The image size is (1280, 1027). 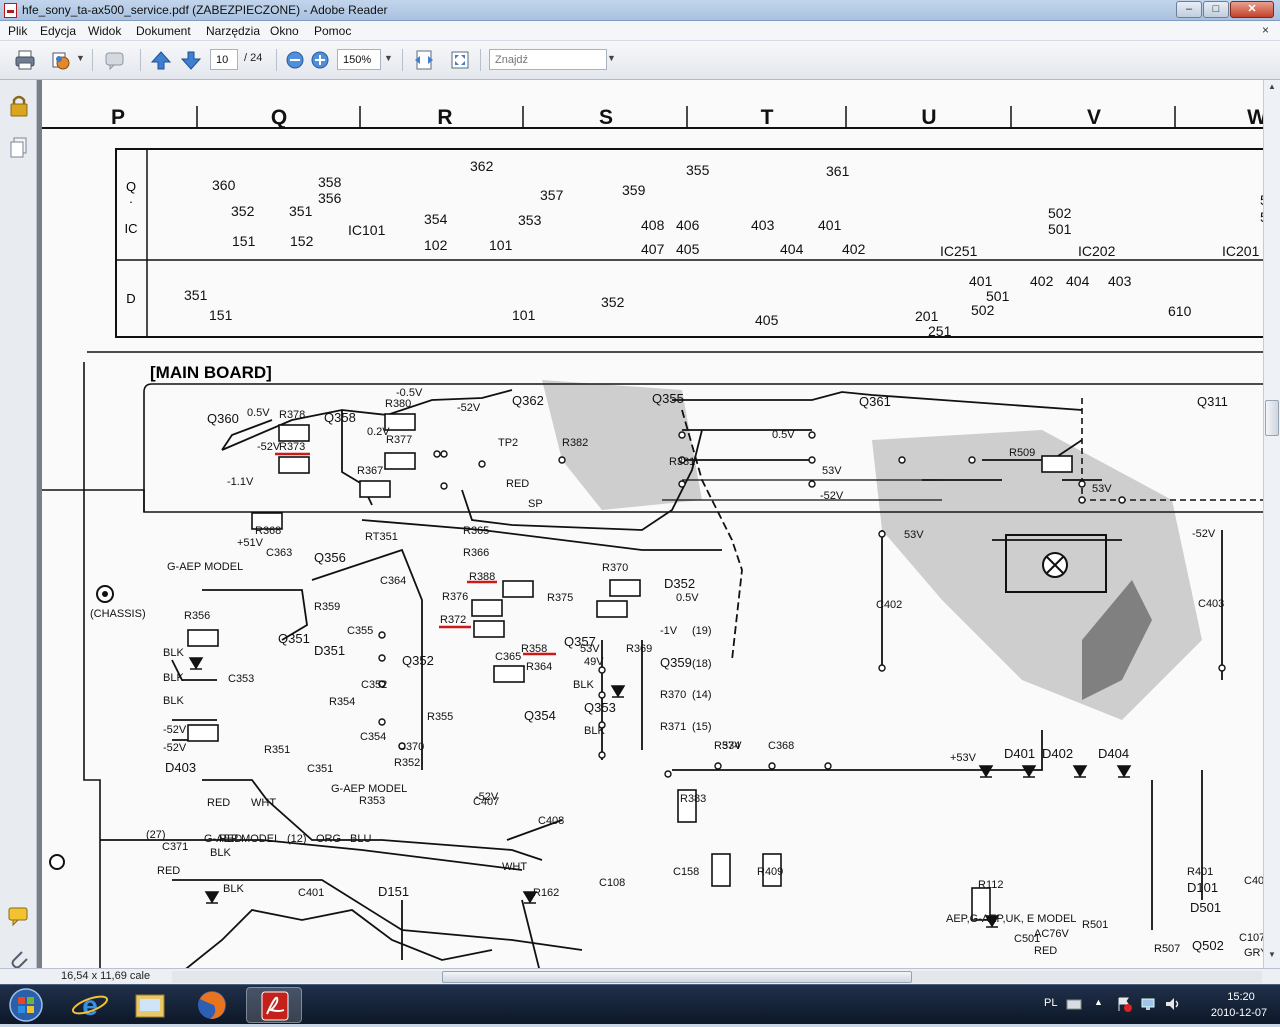 I want to click on zoom-level-input, so click(x=359, y=59).